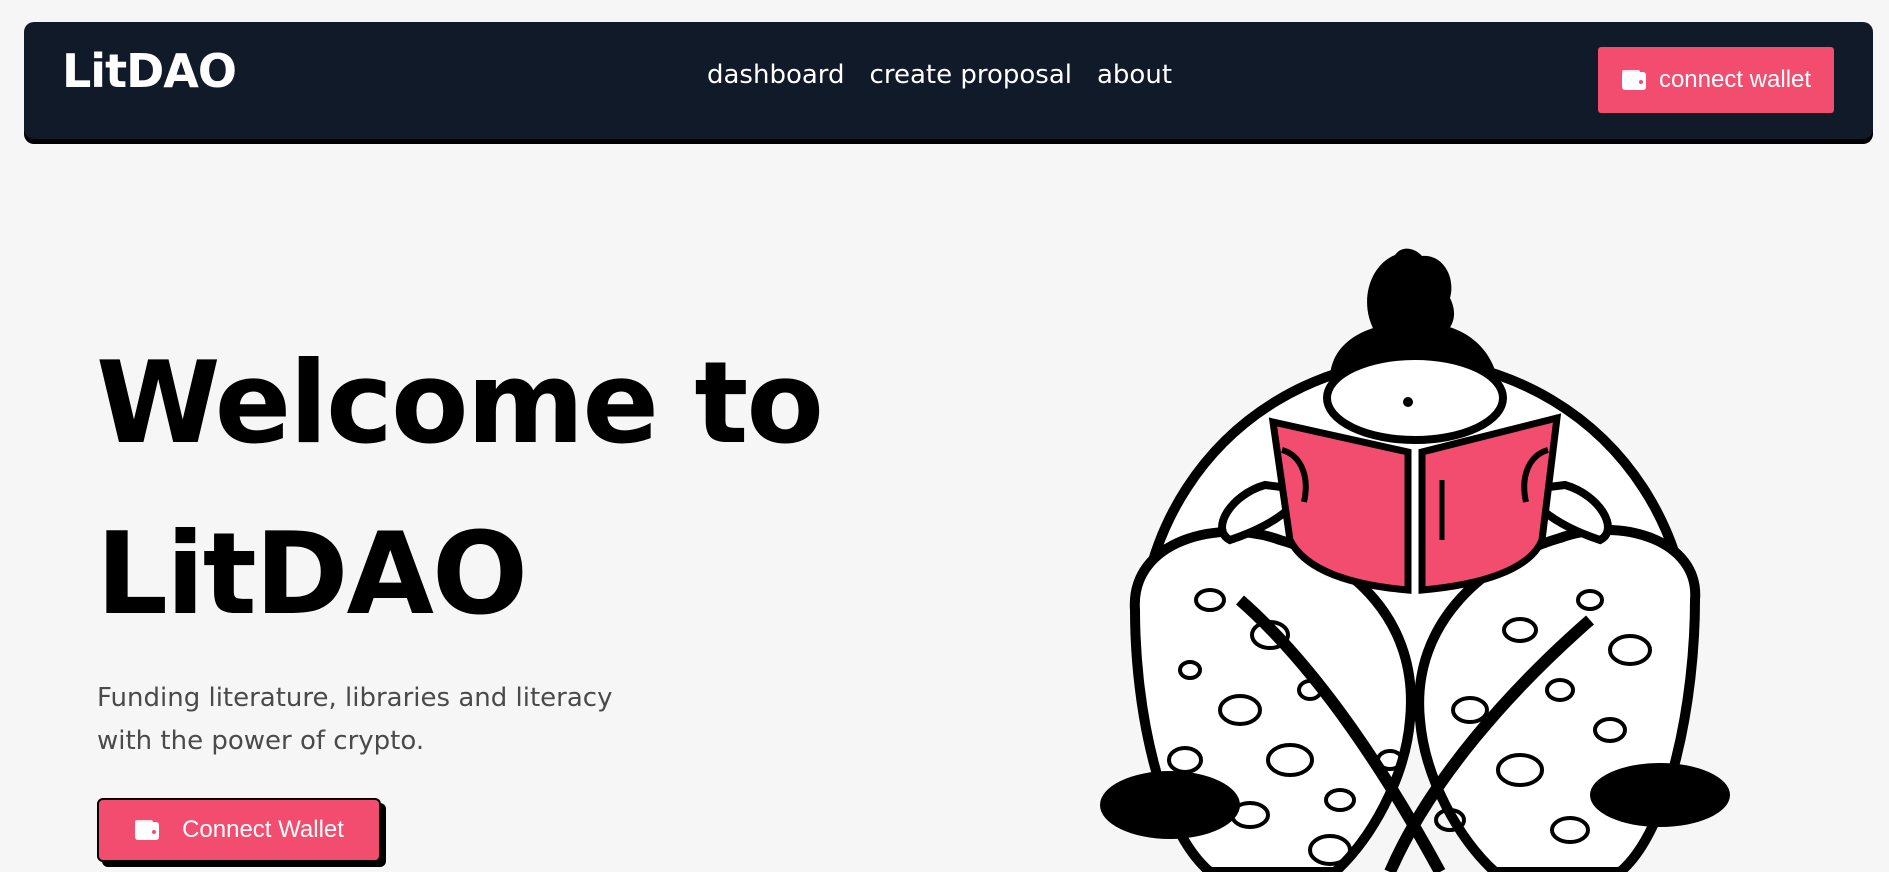 Image resolution: width=1889 pixels, height=872 pixels. I want to click on connect-wallet-button: connect wallet, so click(1716, 80).